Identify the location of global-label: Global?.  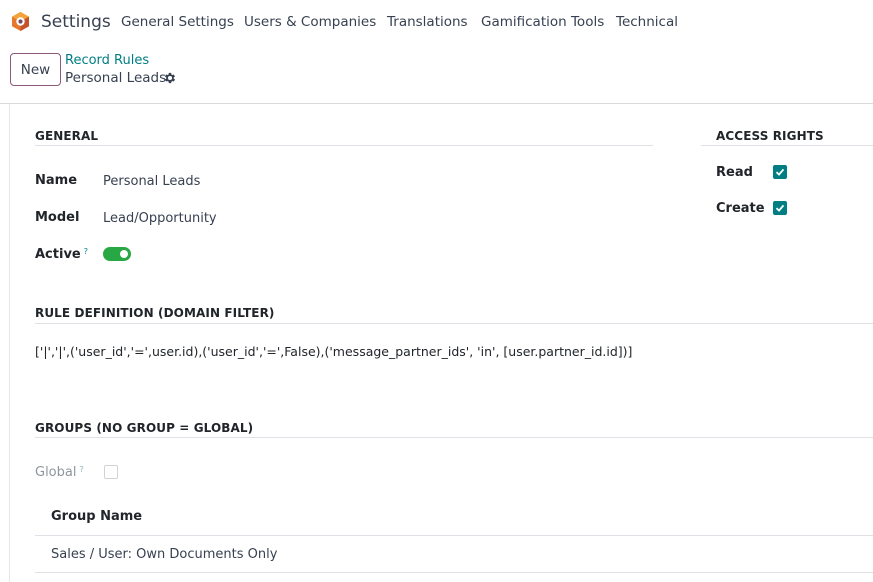
(59, 472).